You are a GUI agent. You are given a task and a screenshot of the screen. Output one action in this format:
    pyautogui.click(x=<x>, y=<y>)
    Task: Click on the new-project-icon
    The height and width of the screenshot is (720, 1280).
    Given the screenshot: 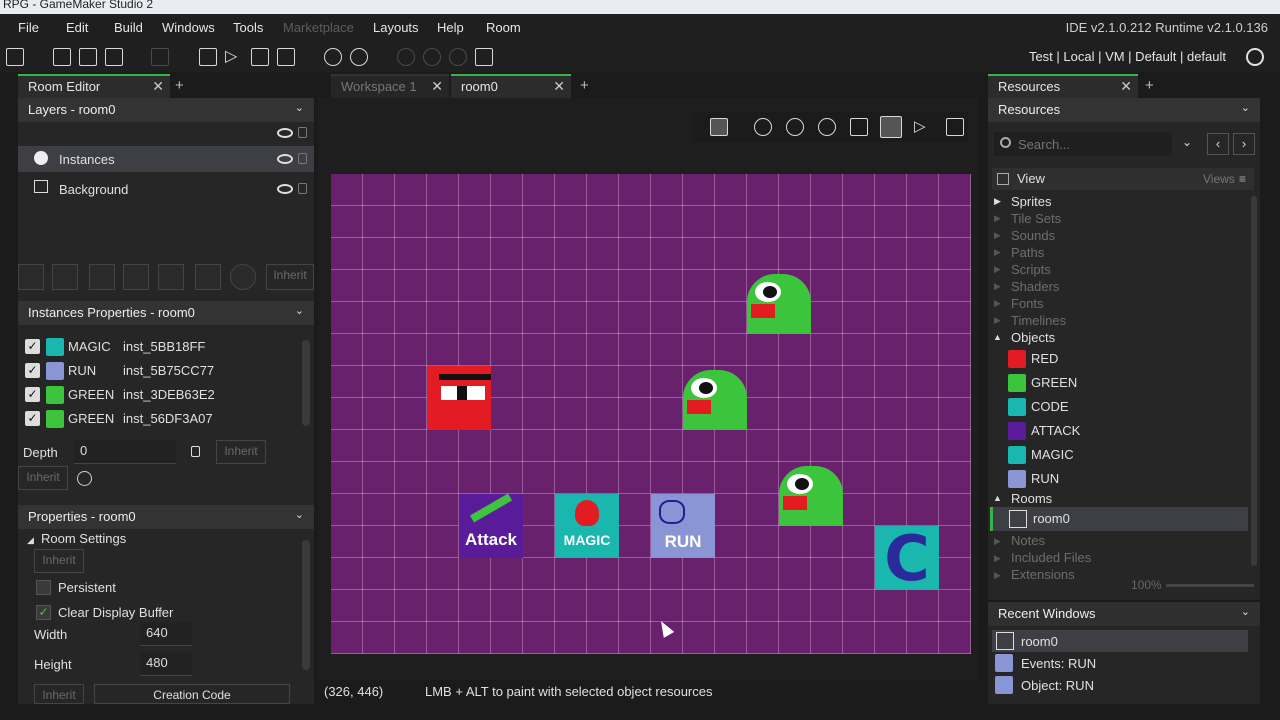 What is the action you would take?
    pyautogui.click(x=62, y=57)
    